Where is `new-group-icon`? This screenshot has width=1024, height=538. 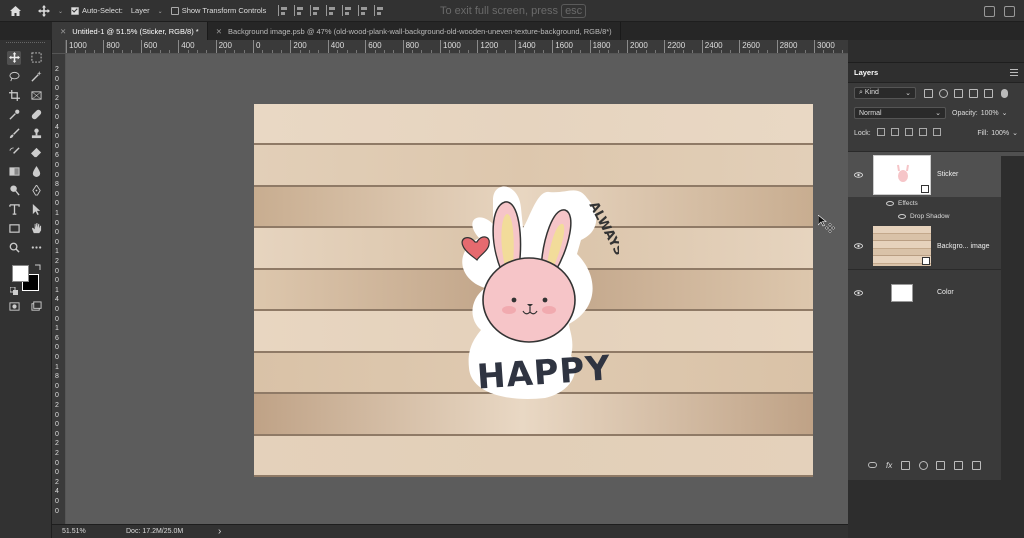
new-group-icon is located at coordinates (941, 465).